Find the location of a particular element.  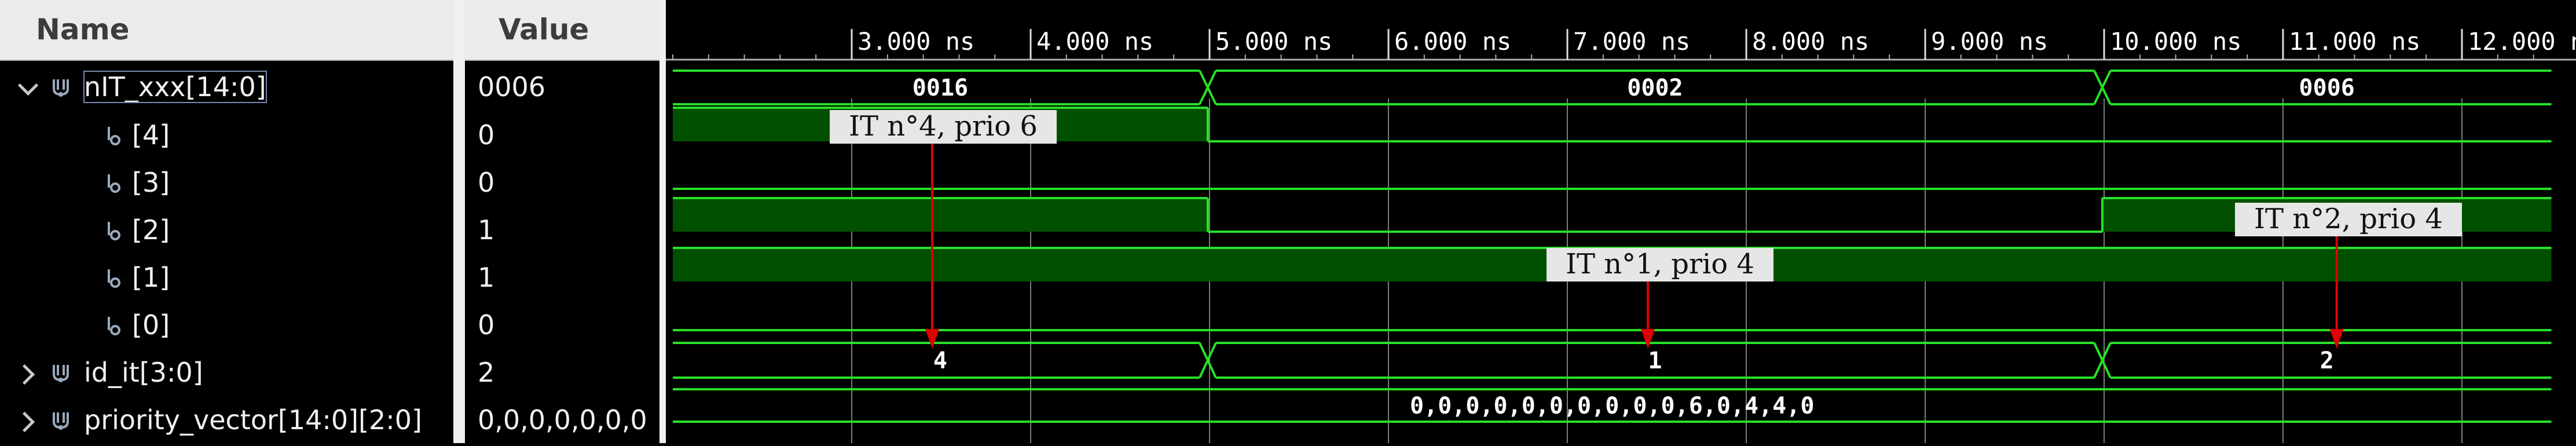

signal-name: [4] is located at coordinates (151, 135).